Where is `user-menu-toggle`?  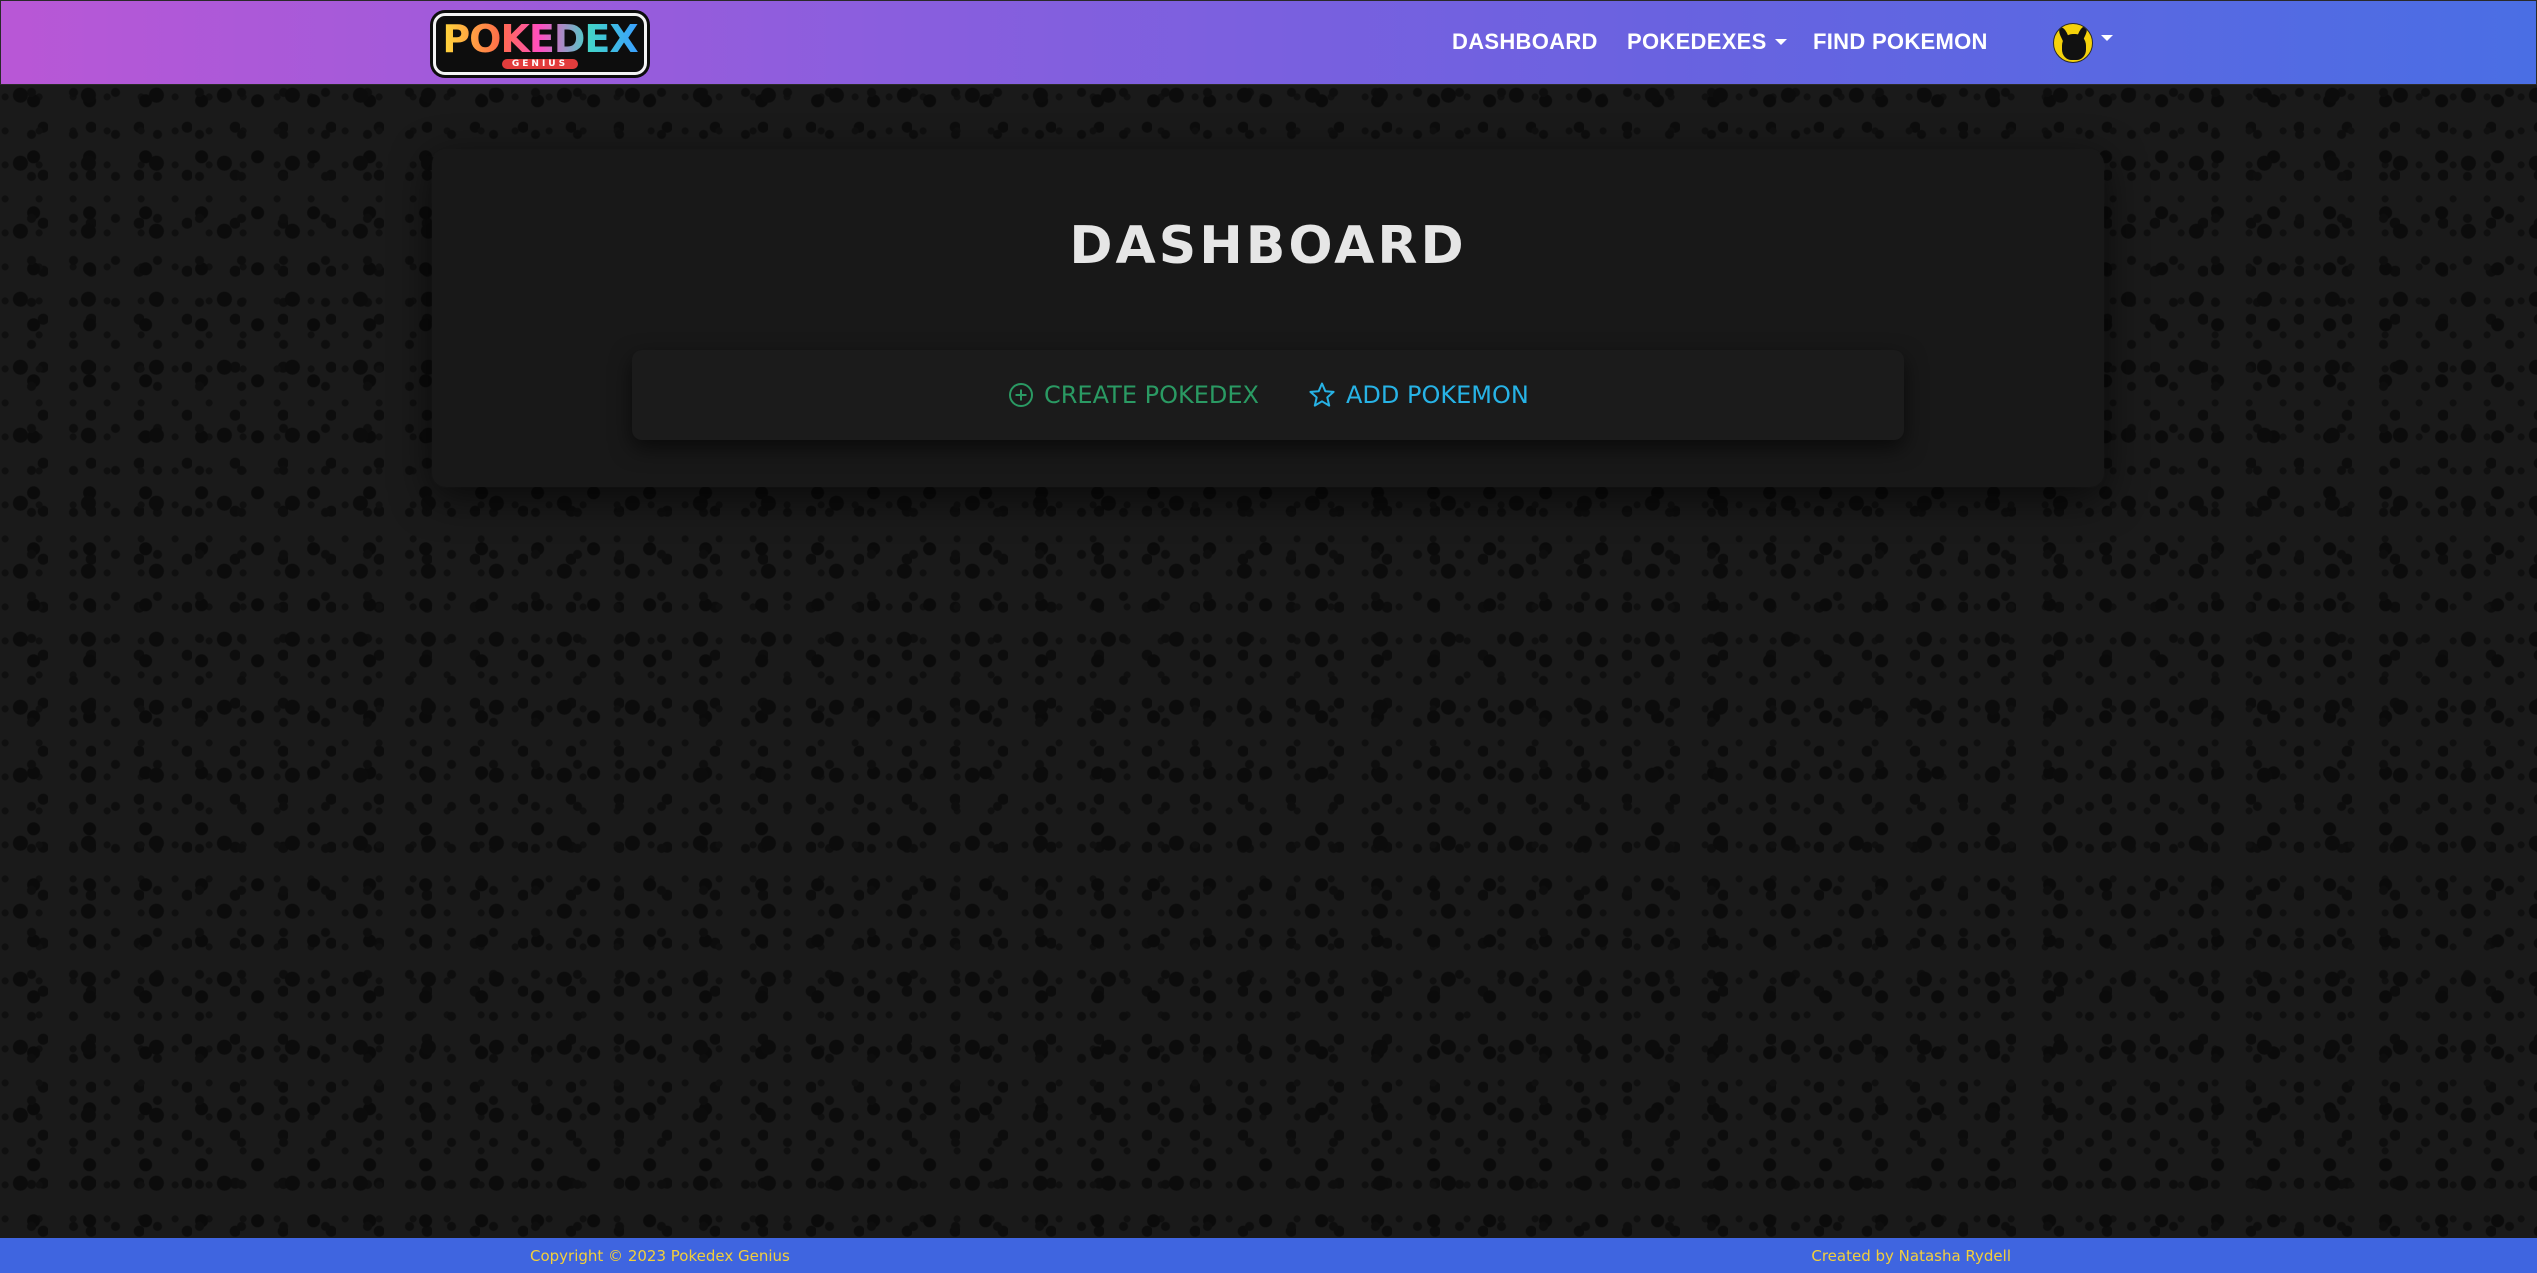
user-menu-toggle is located at coordinates (2083, 43).